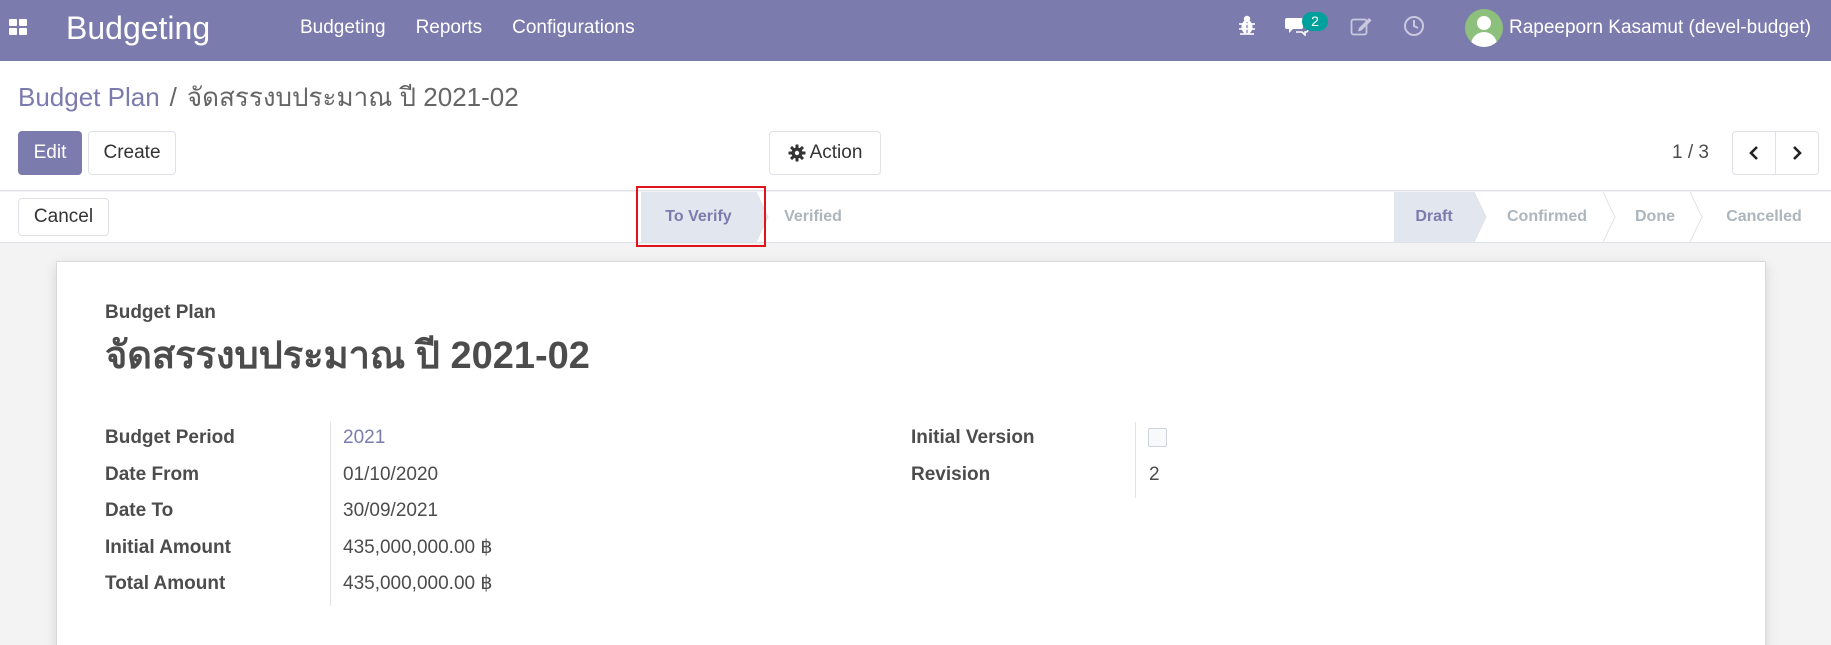 The image size is (1831, 645). Describe the element at coordinates (165, 583) in the screenshot. I see `total-amount-label: Total Amount` at that location.